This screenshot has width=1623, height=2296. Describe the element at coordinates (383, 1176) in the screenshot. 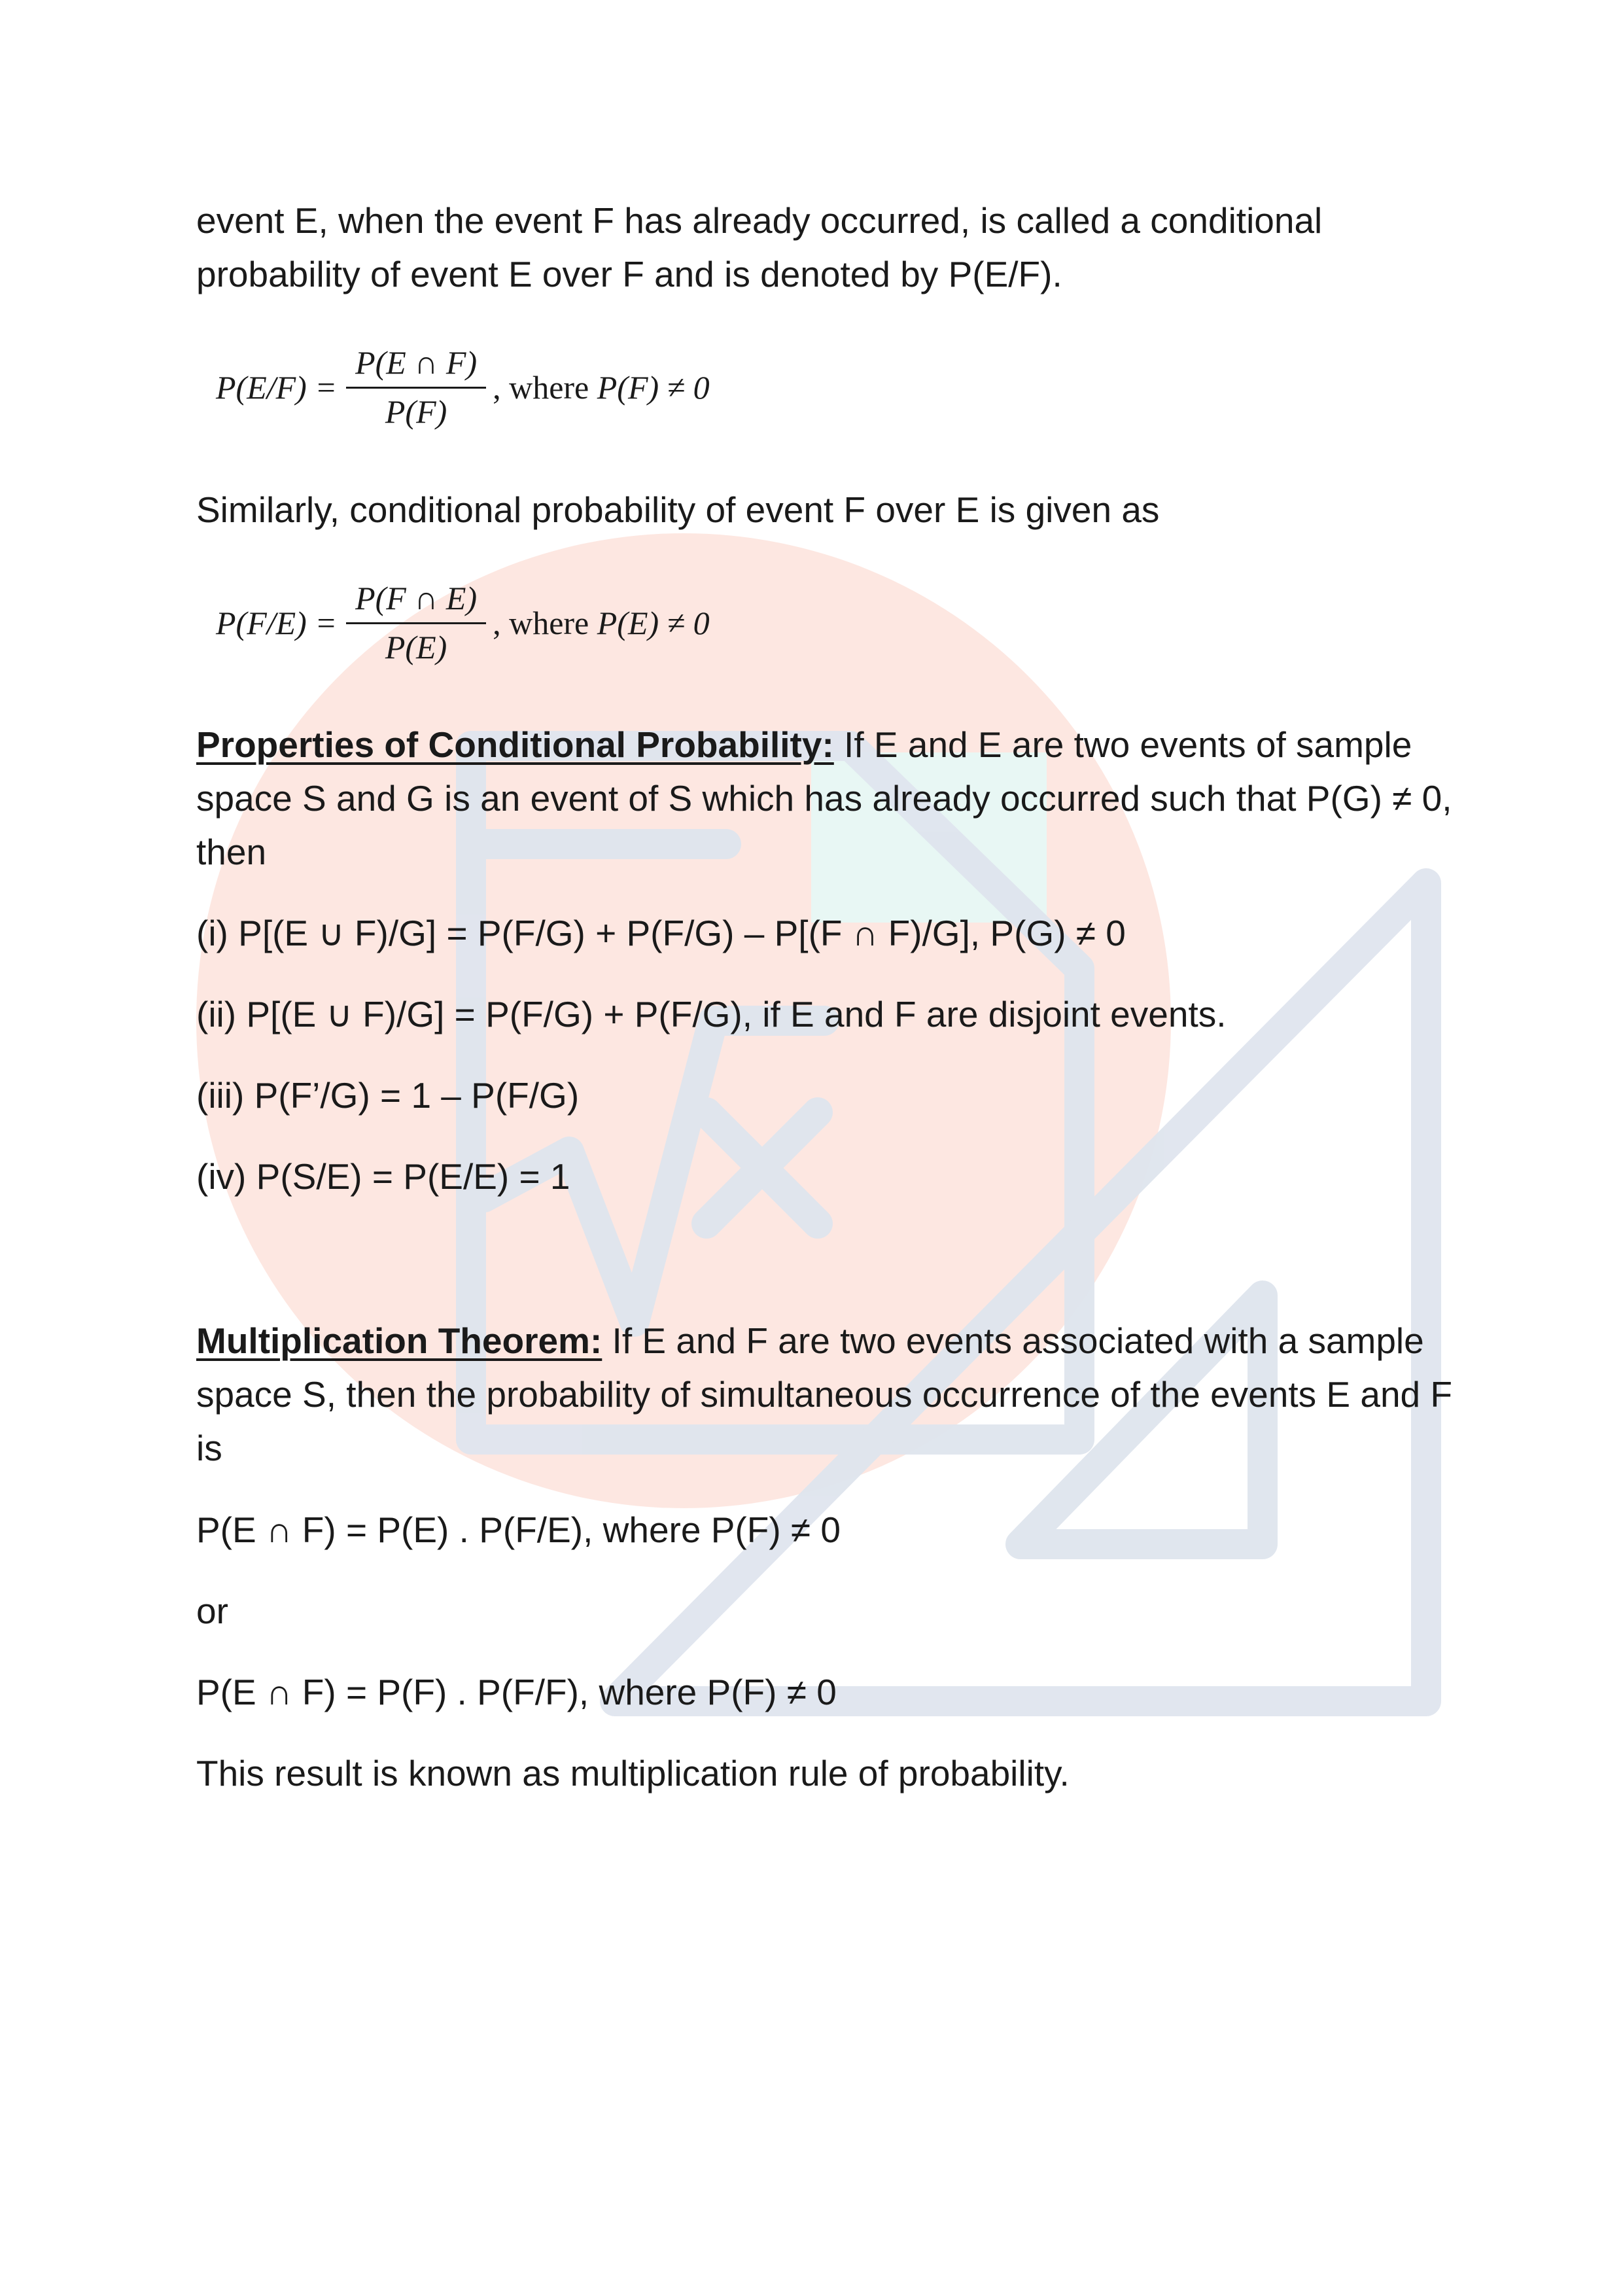

I see `property-item-4: (iv) P(S/E) = P(E/E) = 1` at that location.